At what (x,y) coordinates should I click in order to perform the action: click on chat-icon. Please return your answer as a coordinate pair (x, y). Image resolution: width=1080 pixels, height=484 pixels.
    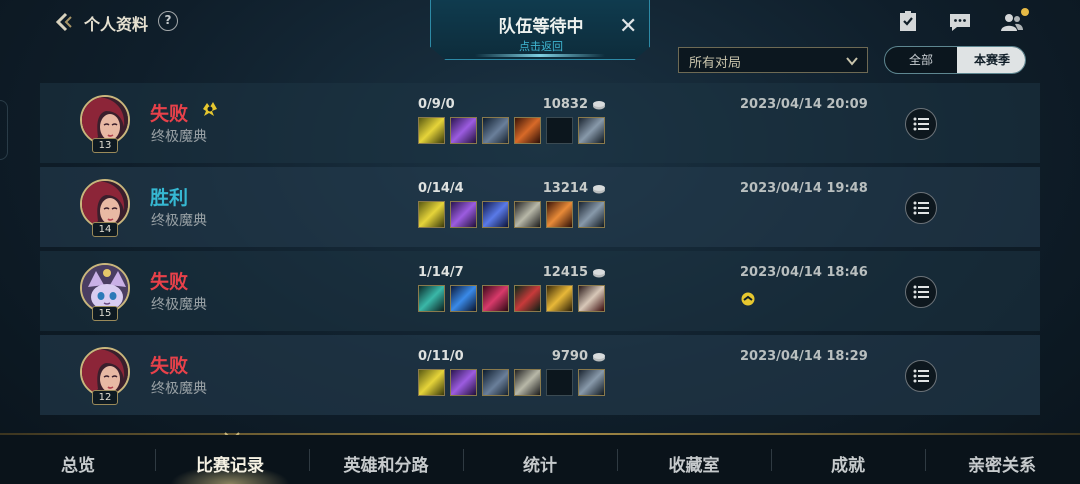
    Looking at the image, I should click on (960, 22).